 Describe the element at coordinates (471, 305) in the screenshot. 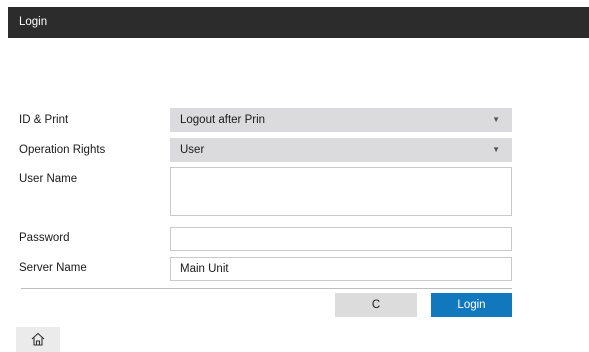

I see `login-button: Login` at that location.